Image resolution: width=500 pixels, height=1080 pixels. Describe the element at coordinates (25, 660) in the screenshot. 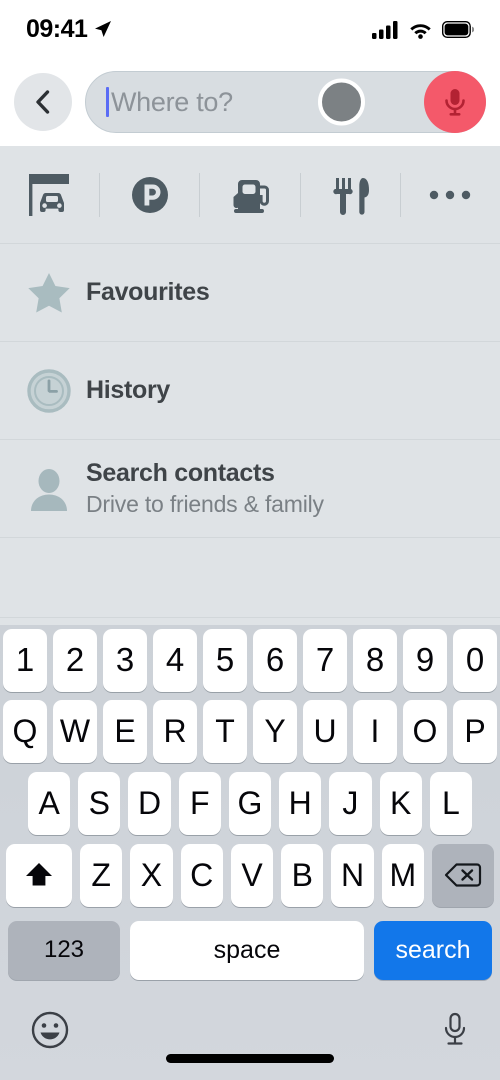

I see `key-1: 1` at that location.